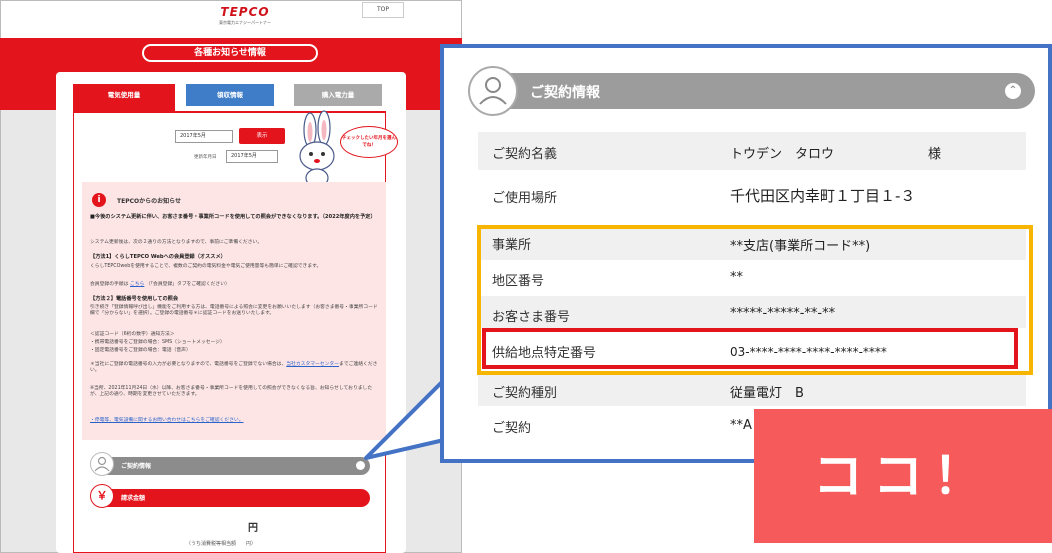 This screenshot has height=553, width=1052. What do you see at coordinates (253, 528) in the screenshot?
I see `yen-unit: 円` at bounding box center [253, 528].